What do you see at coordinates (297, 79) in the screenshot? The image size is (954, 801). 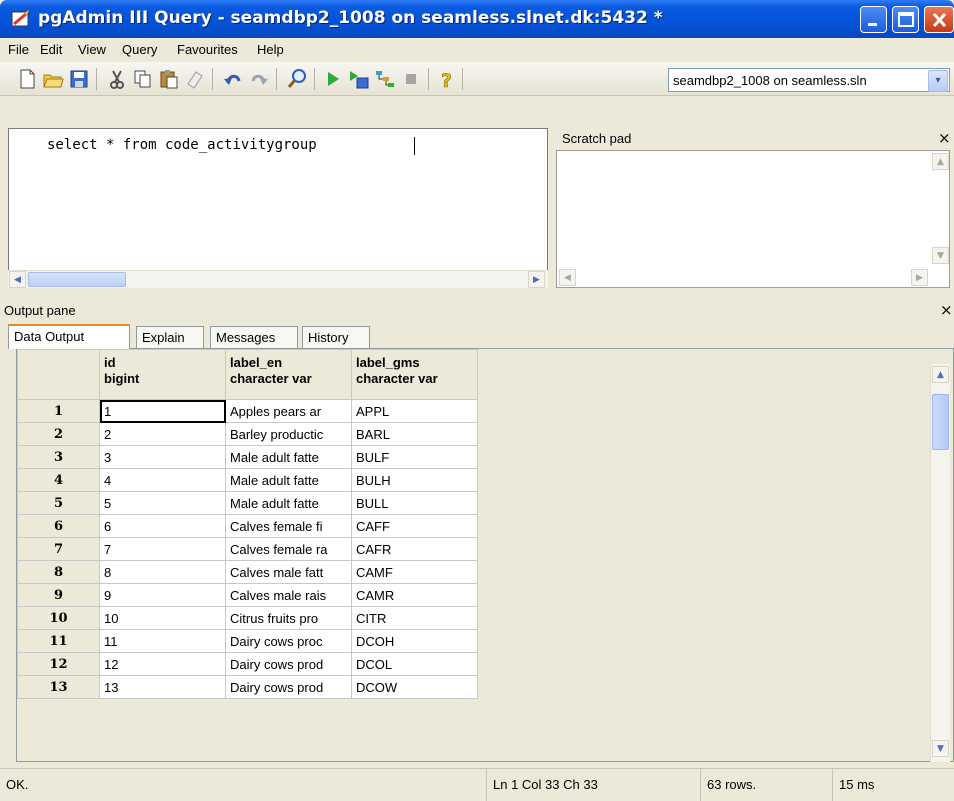 I see `find-icon` at bounding box center [297, 79].